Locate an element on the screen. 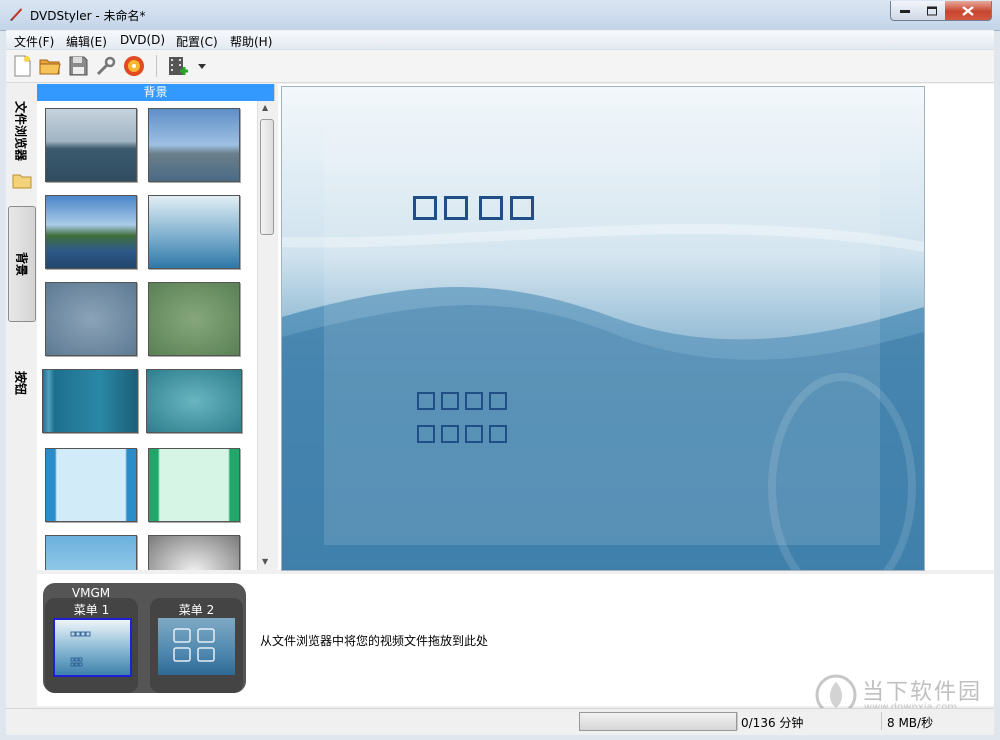  menu-file: 文件(F) is located at coordinates (34, 41).